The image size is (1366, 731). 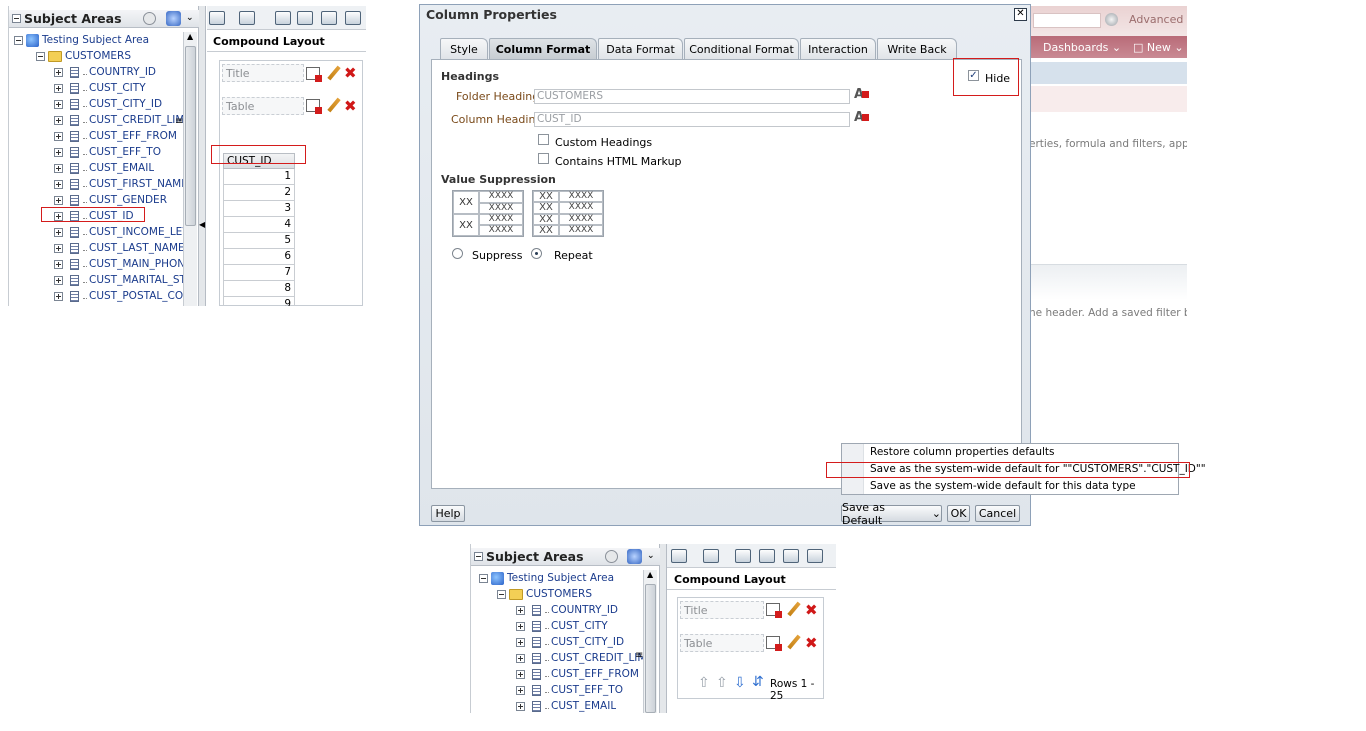 What do you see at coordinates (120, 280) in the screenshot?
I see `tree-column-item: CUST_MARITAL_ST` at bounding box center [120, 280].